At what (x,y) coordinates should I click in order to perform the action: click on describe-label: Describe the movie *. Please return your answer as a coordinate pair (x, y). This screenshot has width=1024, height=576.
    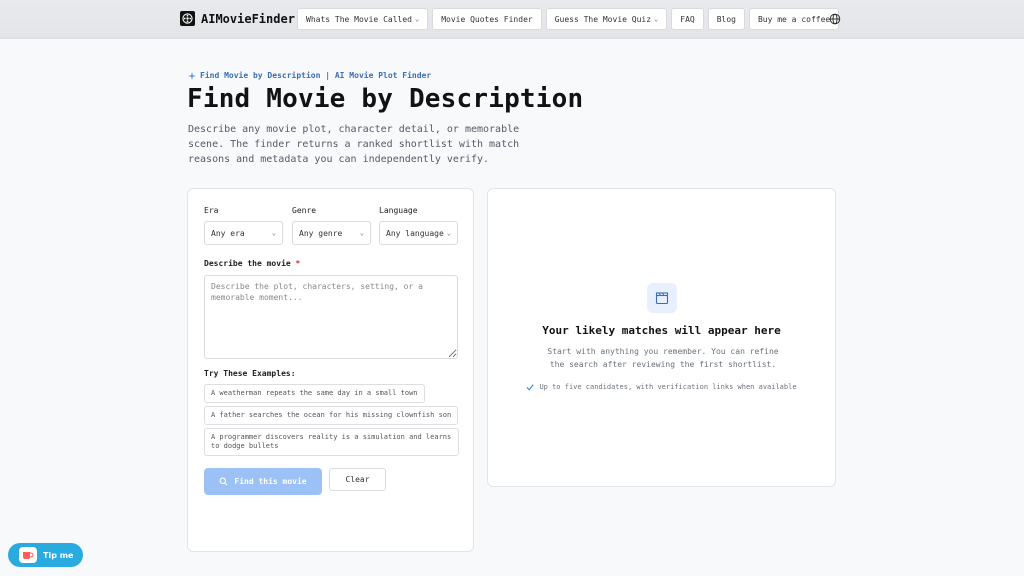
    Looking at the image, I should click on (252, 263).